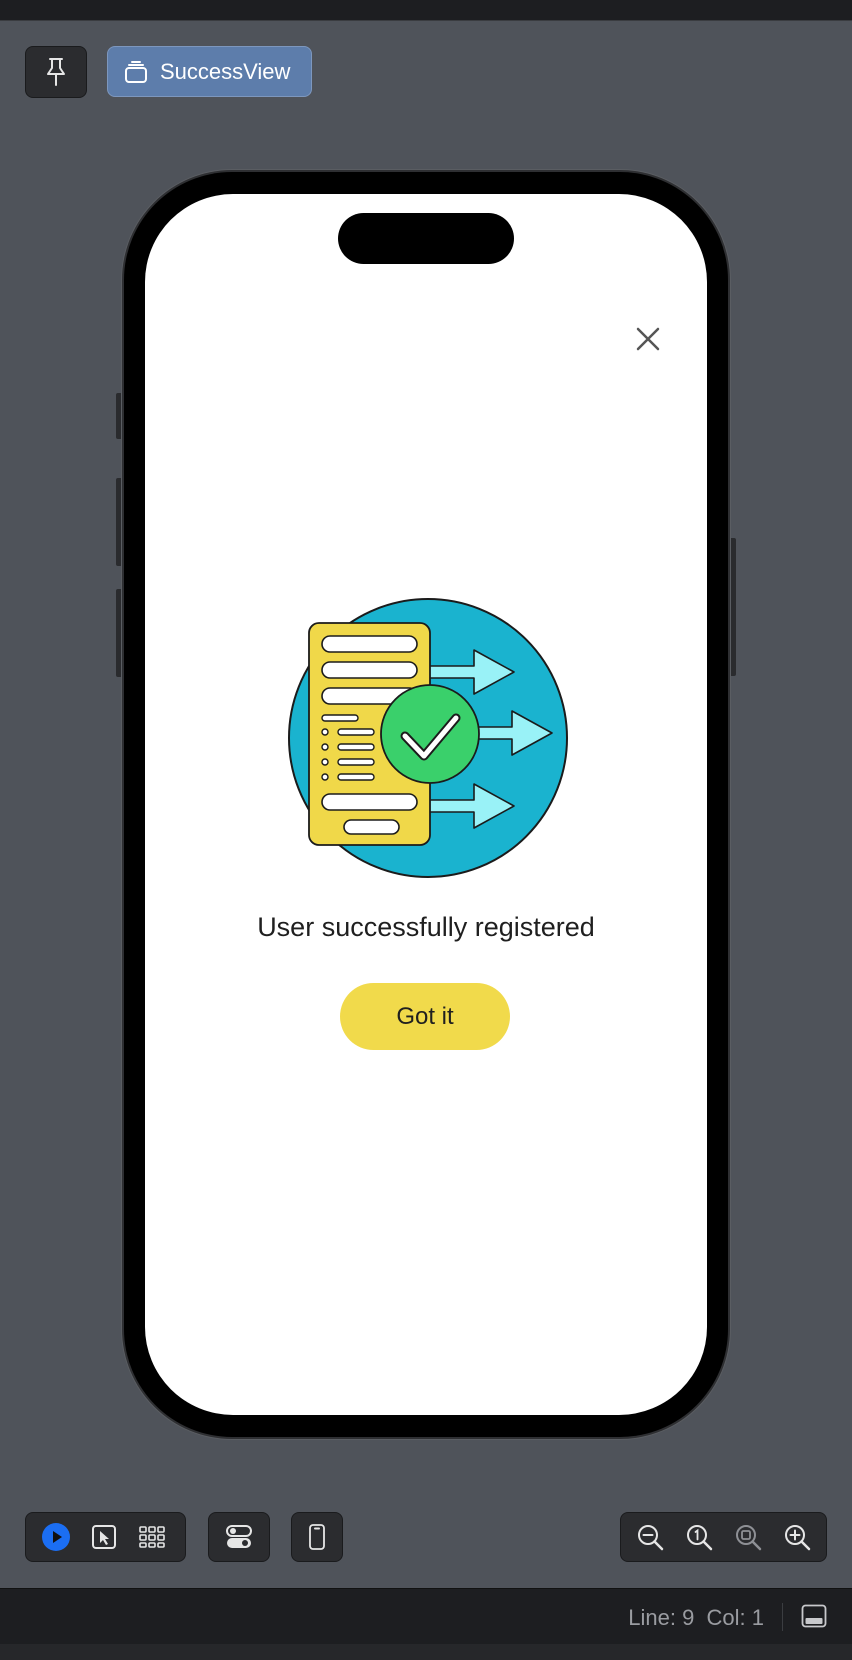 Image resolution: width=852 pixels, height=1660 pixels. I want to click on select-icon, so click(104, 1537).